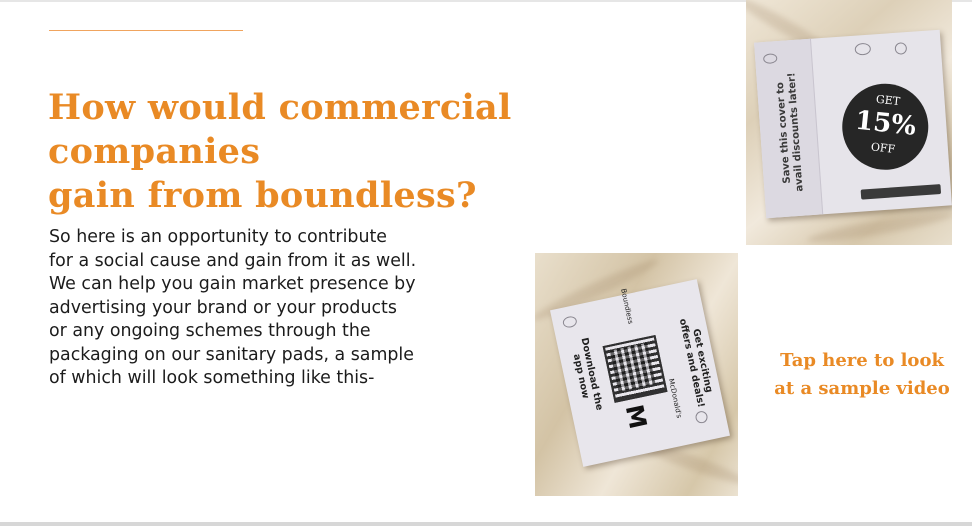  I want to click on packet-offer-text: Get exciting offers and deals!, so click(695, 363).